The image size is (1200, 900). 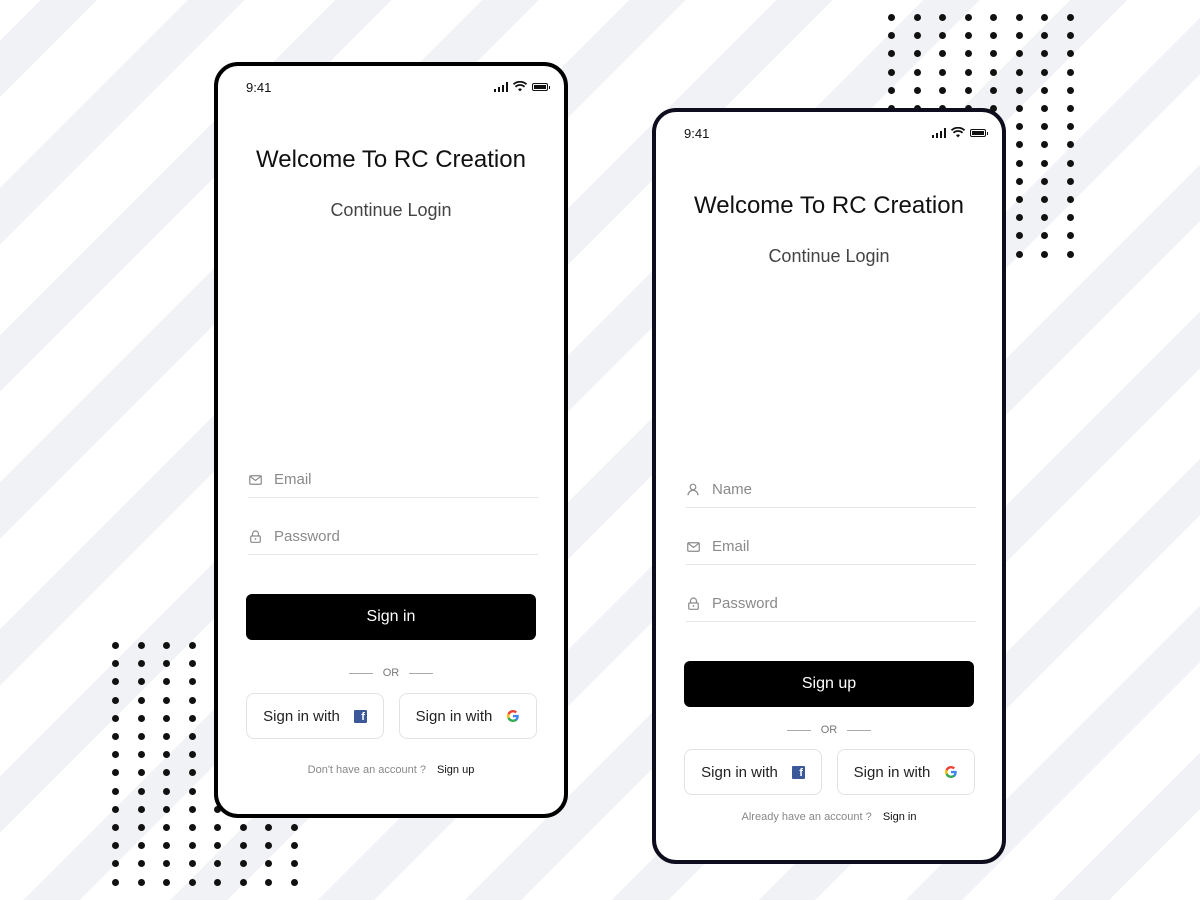 I want to click on sign-up-button: Sign up, so click(x=829, y=684).